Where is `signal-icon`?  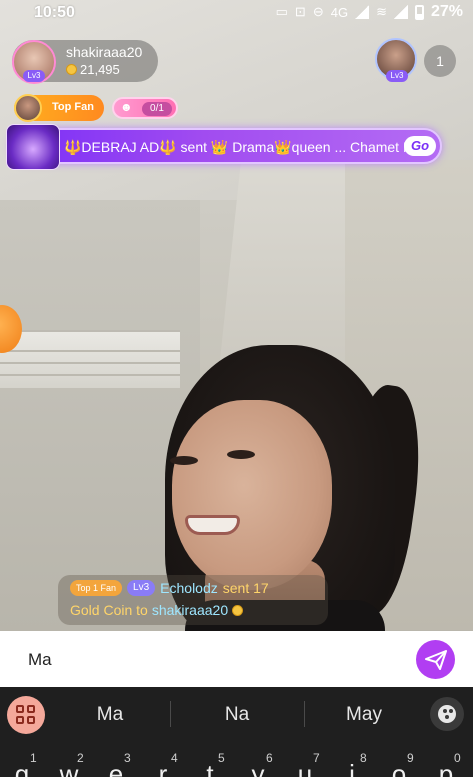
signal-icon is located at coordinates (362, 12).